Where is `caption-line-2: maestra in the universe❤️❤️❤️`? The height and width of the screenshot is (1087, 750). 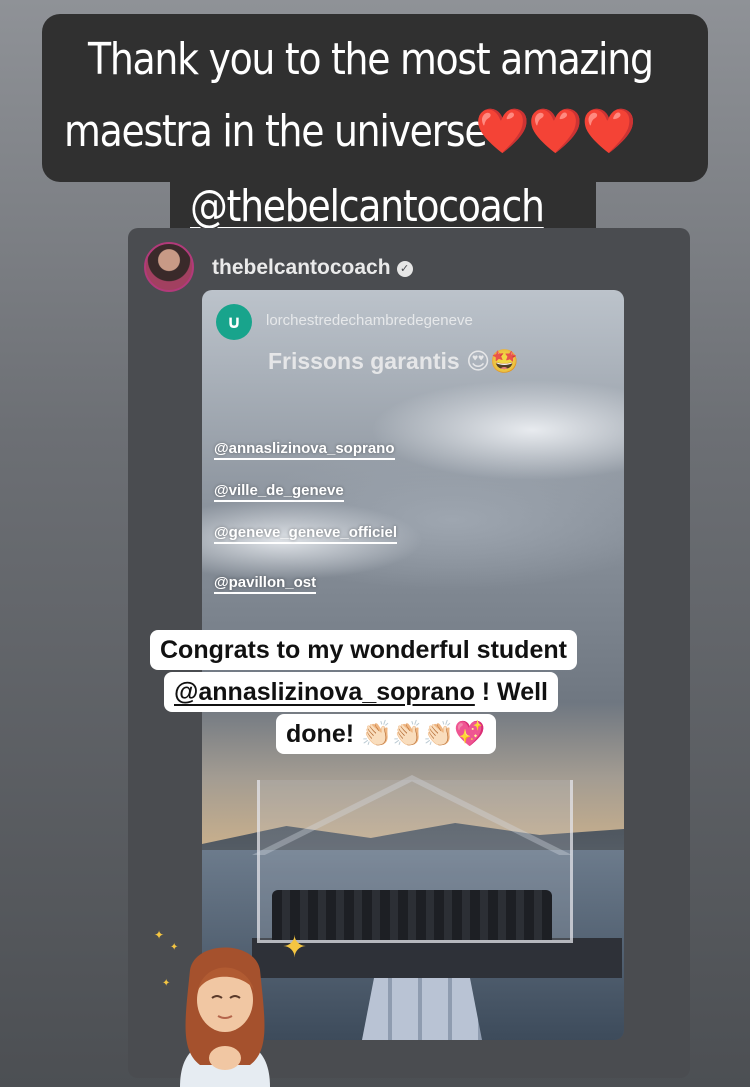 caption-line-2: maestra in the universe❤️❤️❤️ is located at coordinates (350, 132).